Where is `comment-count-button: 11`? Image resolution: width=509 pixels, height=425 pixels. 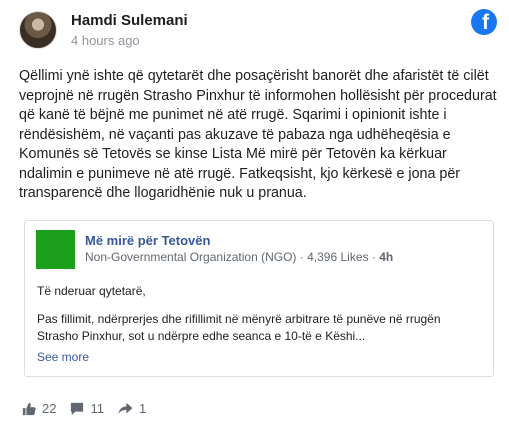 comment-count-button: 11 is located at coordinates (87, 408).